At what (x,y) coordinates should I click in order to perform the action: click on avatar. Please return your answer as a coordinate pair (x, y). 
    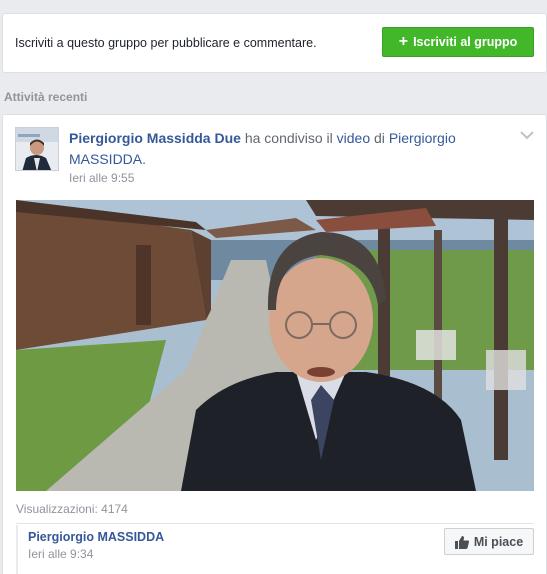
    Looking at the image, I should click on (37, 149).